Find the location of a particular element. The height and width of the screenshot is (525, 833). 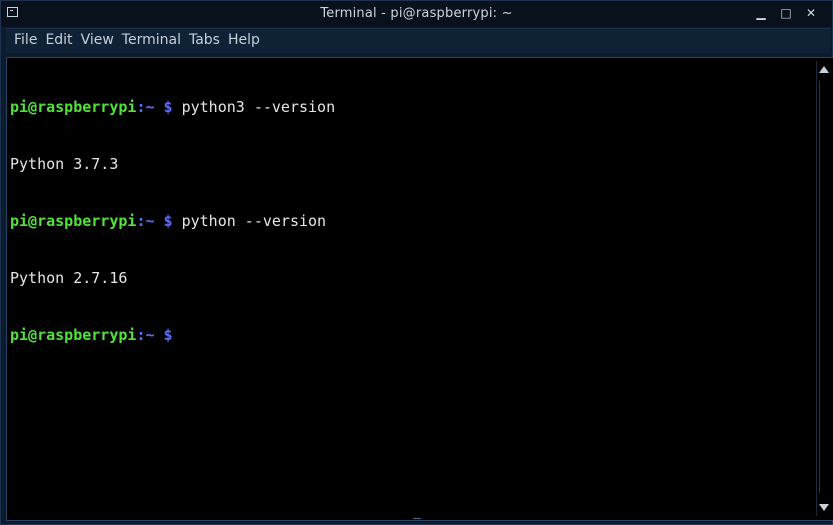

close-button: ✕ is located at coordinates (811, 13).